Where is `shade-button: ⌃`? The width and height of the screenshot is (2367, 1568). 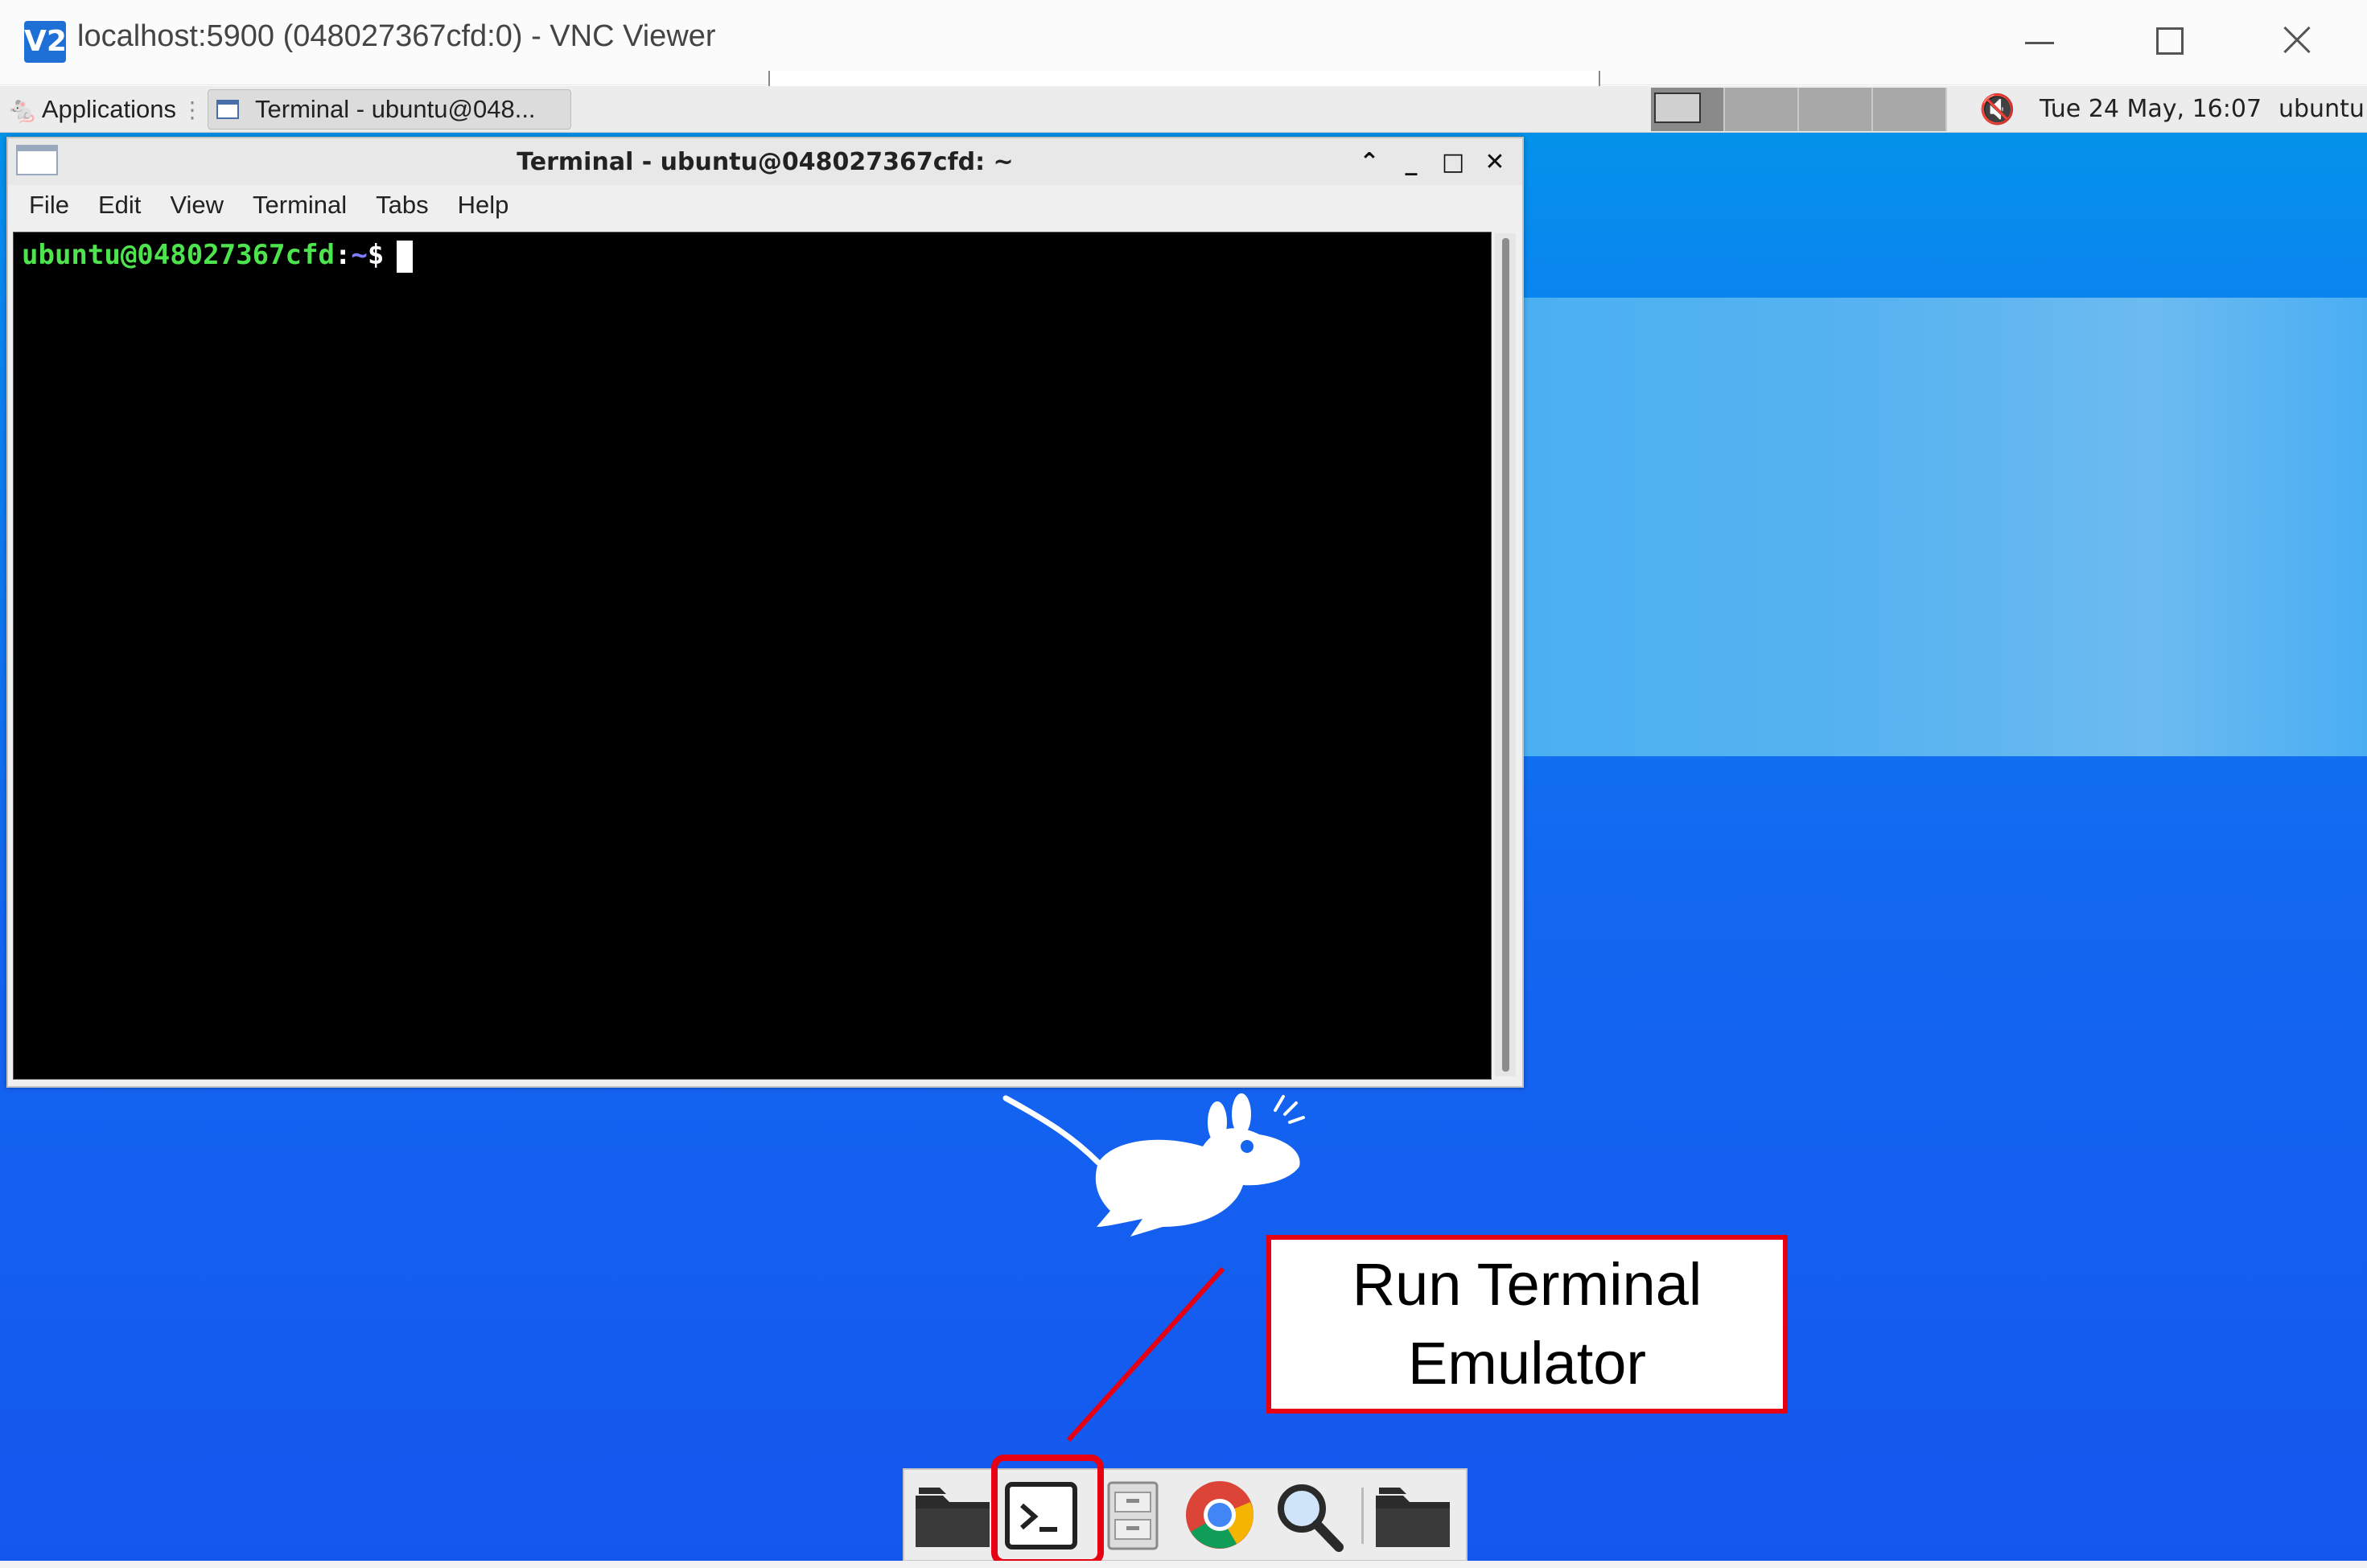 shade-button: ⌃ is located at coordinates (1369, 162).